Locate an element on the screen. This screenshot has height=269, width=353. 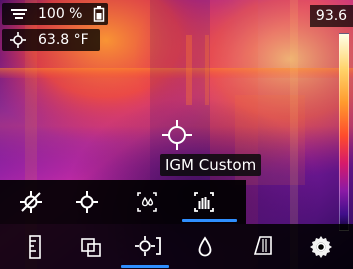
emissivity-icon is located at coordinates (262, 245).